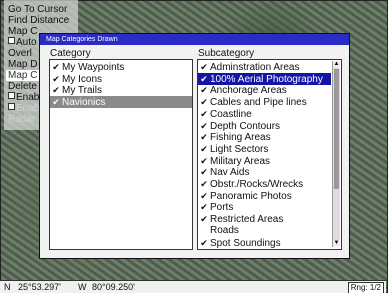 The width and height of the screenshot is (388, 293). Describe the element at coordinates (194, 39) in the screenshot. I see `dialog-titlebar: Map Categories Drawn` at that location.